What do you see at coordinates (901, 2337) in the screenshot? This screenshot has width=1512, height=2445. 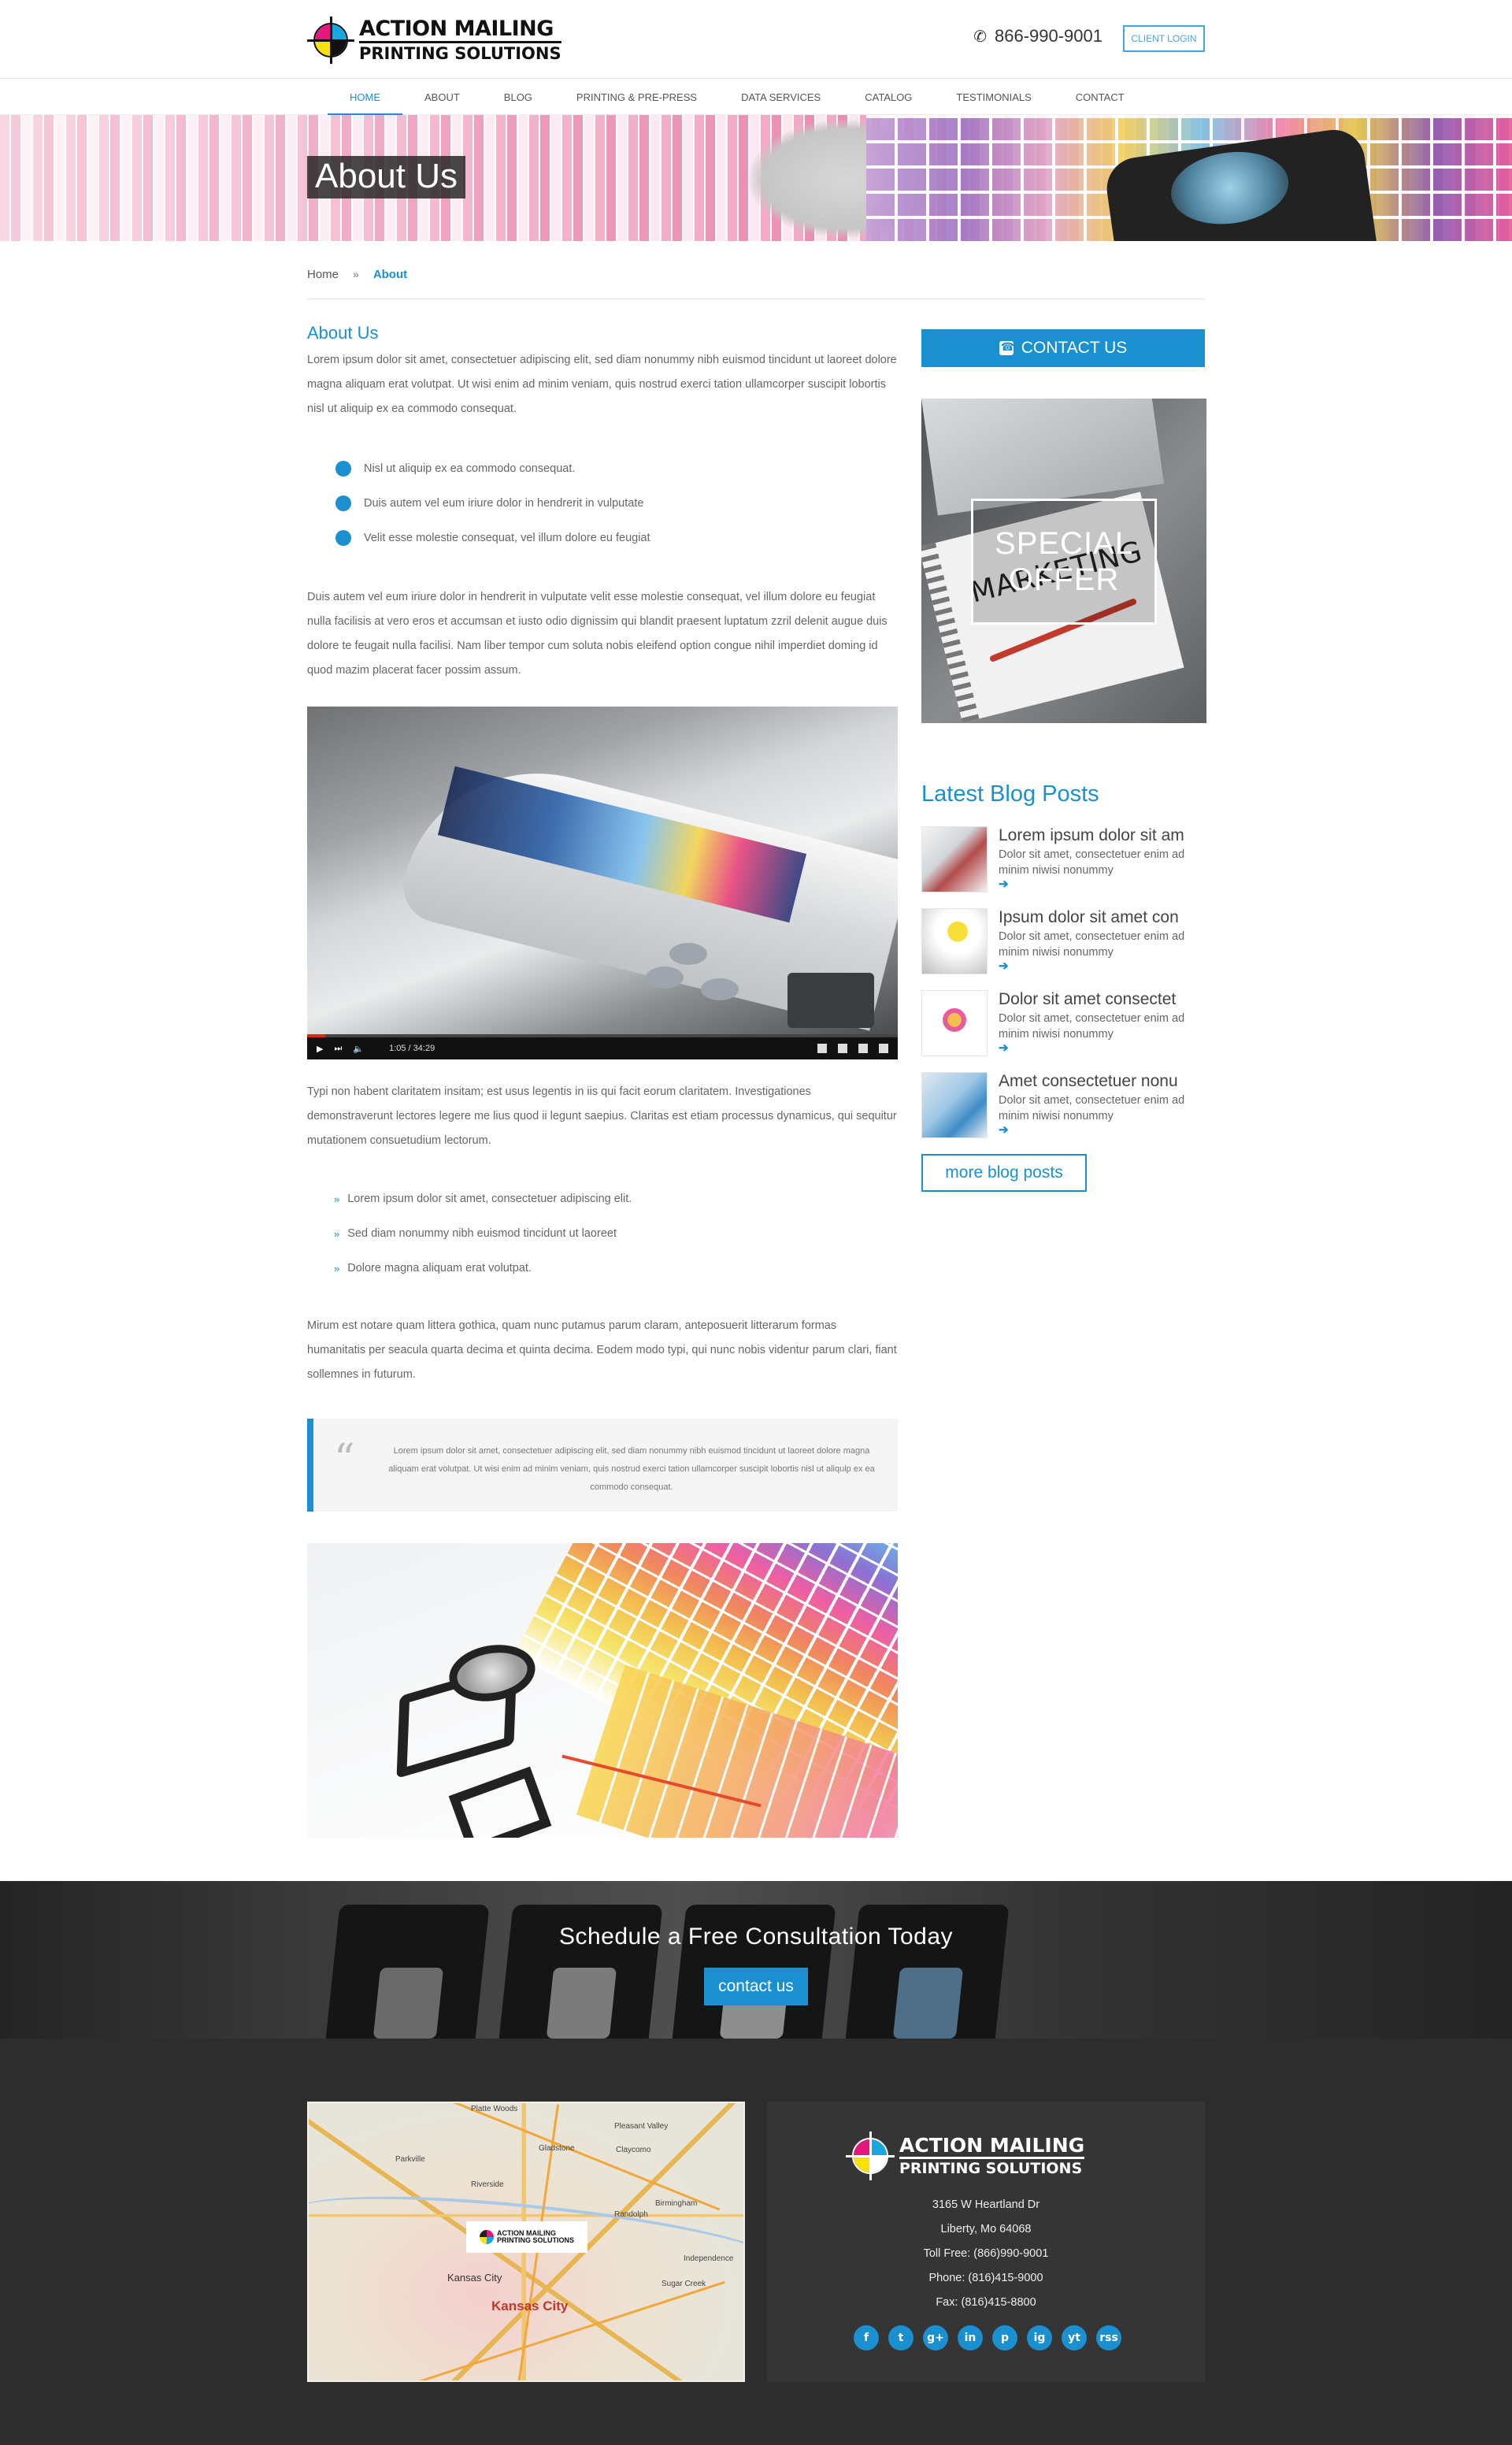 I see `twitter-icon: t` at bounding box center [901, 2337].